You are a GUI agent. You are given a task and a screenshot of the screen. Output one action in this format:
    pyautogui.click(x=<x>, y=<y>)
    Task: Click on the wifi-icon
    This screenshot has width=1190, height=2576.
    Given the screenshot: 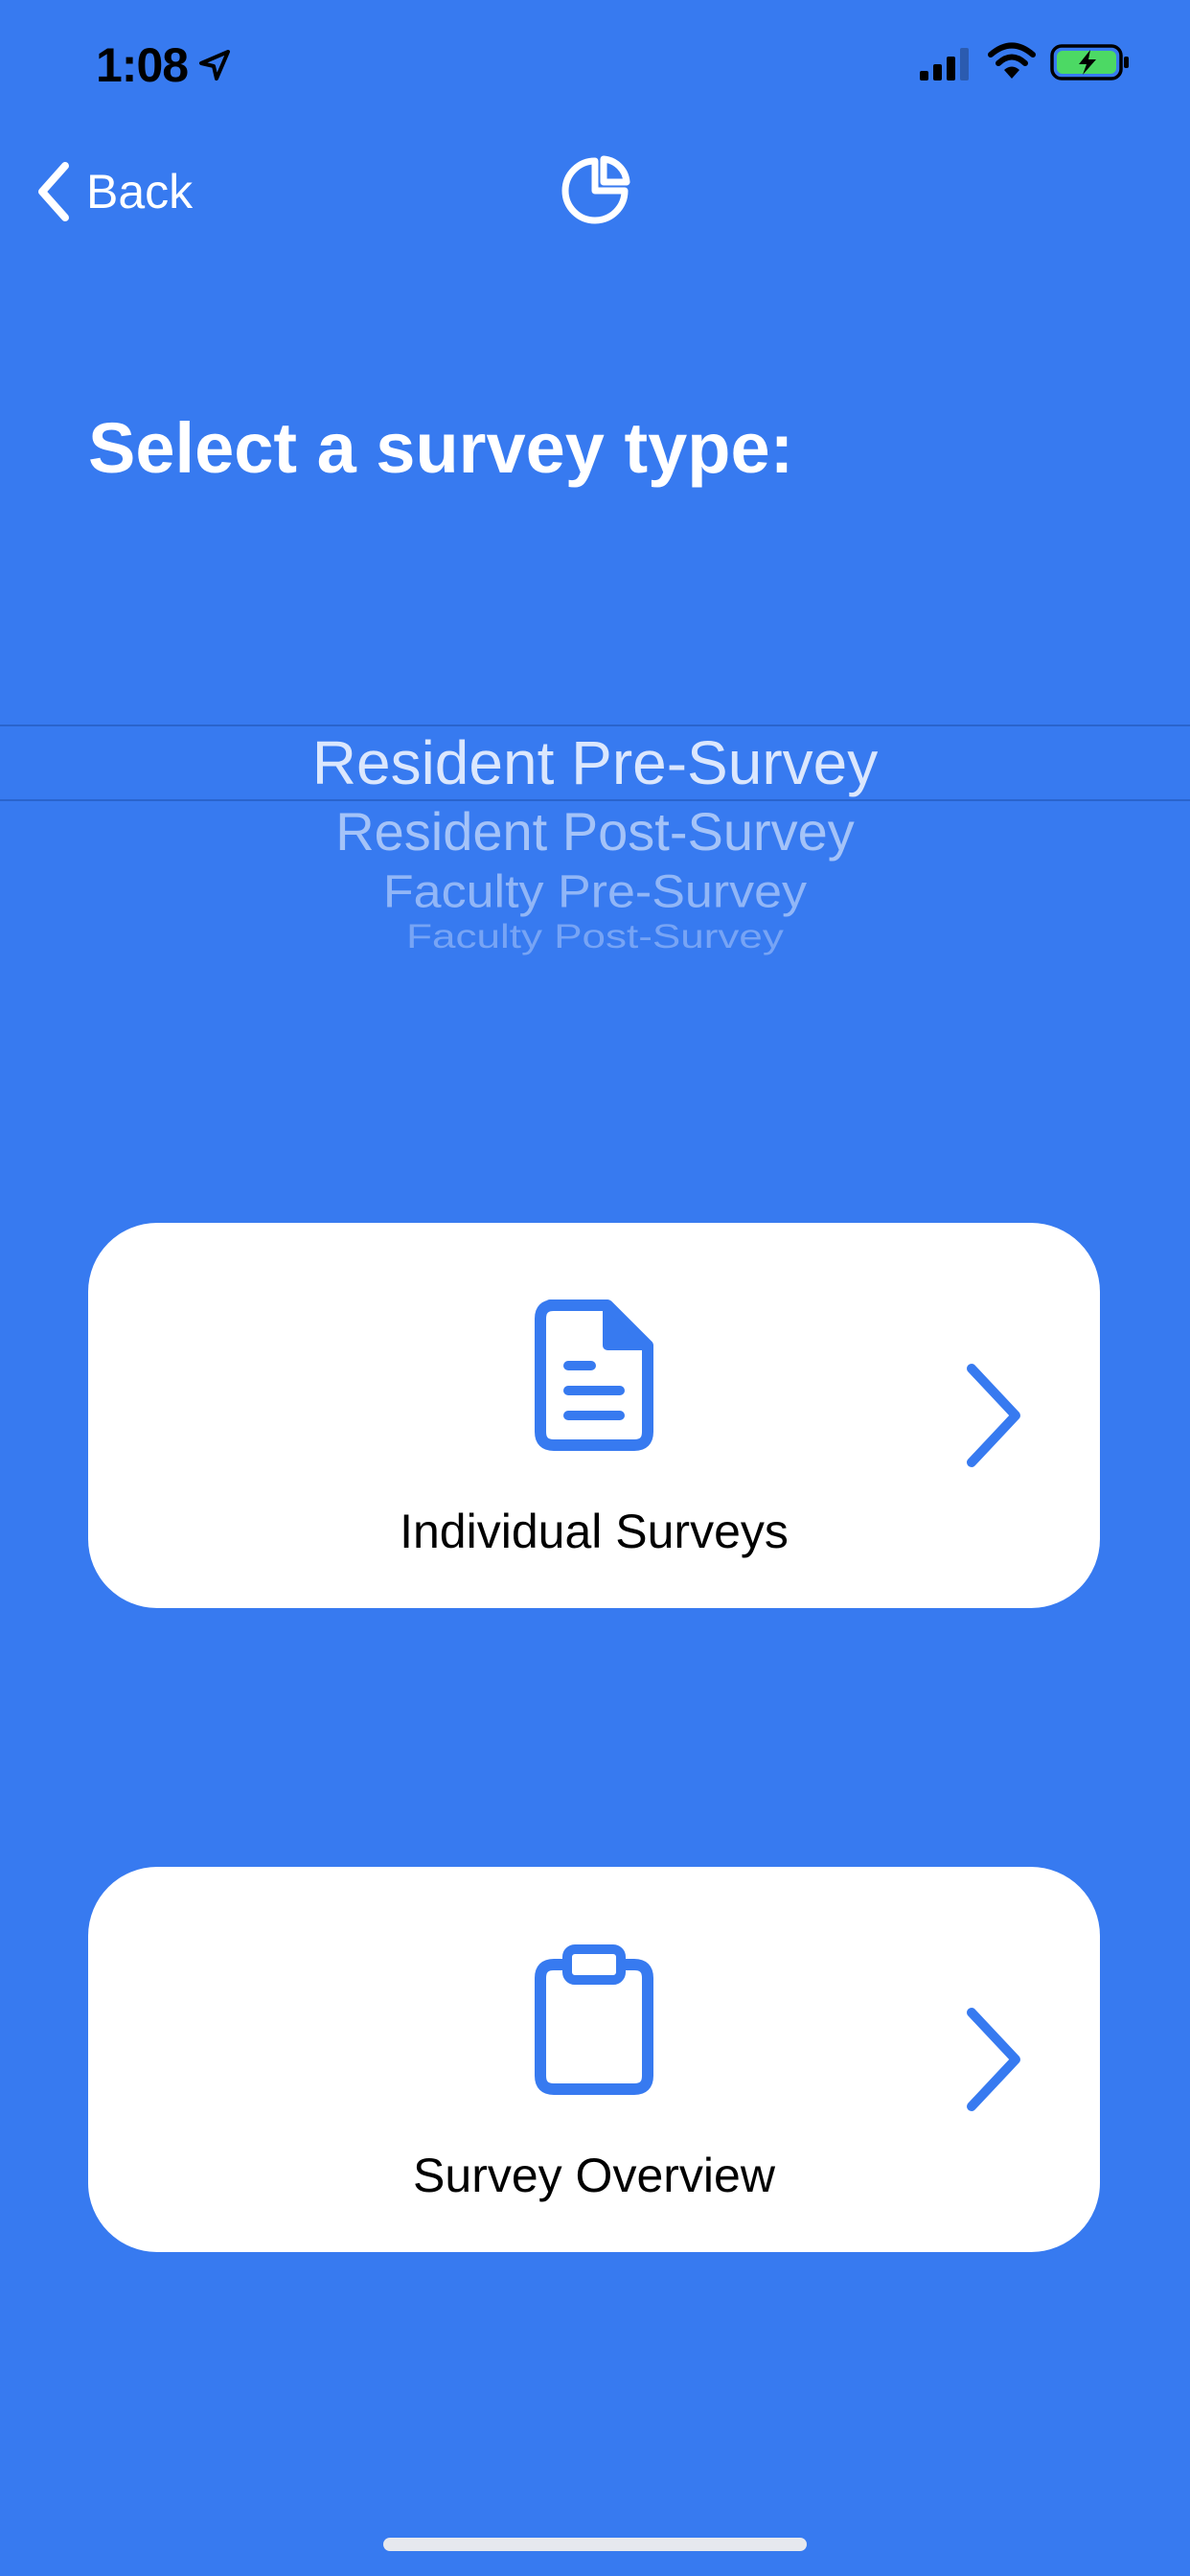 What is the action you would take?
    pyautogui.click(x=1012, y=60)
    